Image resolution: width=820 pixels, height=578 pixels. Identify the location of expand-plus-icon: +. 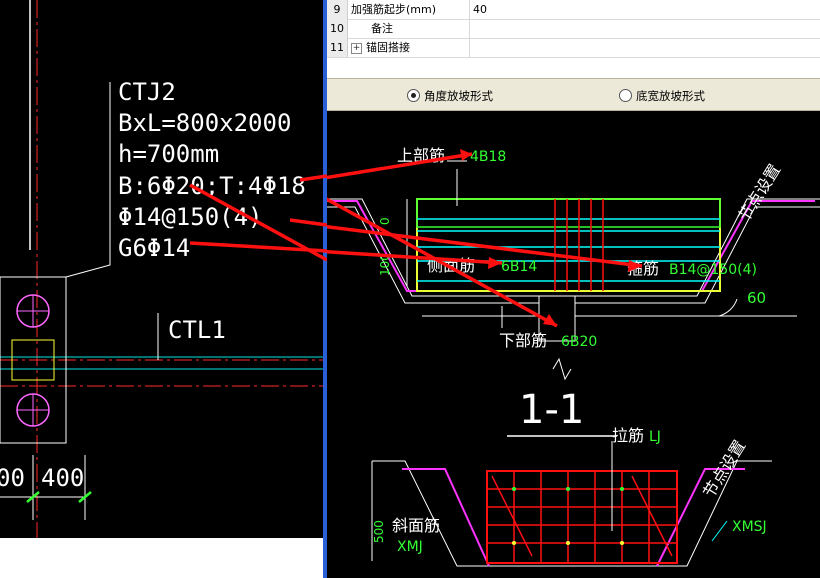
(356, 48).